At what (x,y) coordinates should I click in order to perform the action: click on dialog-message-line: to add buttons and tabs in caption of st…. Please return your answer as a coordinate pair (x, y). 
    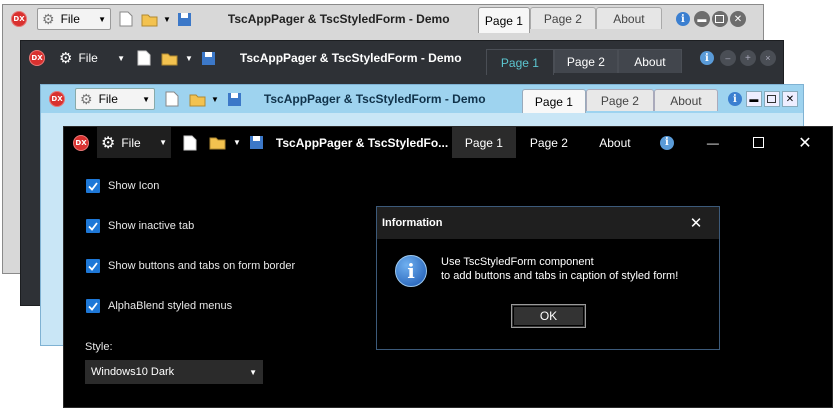
    Looking at the image, I should click on (560, 276).